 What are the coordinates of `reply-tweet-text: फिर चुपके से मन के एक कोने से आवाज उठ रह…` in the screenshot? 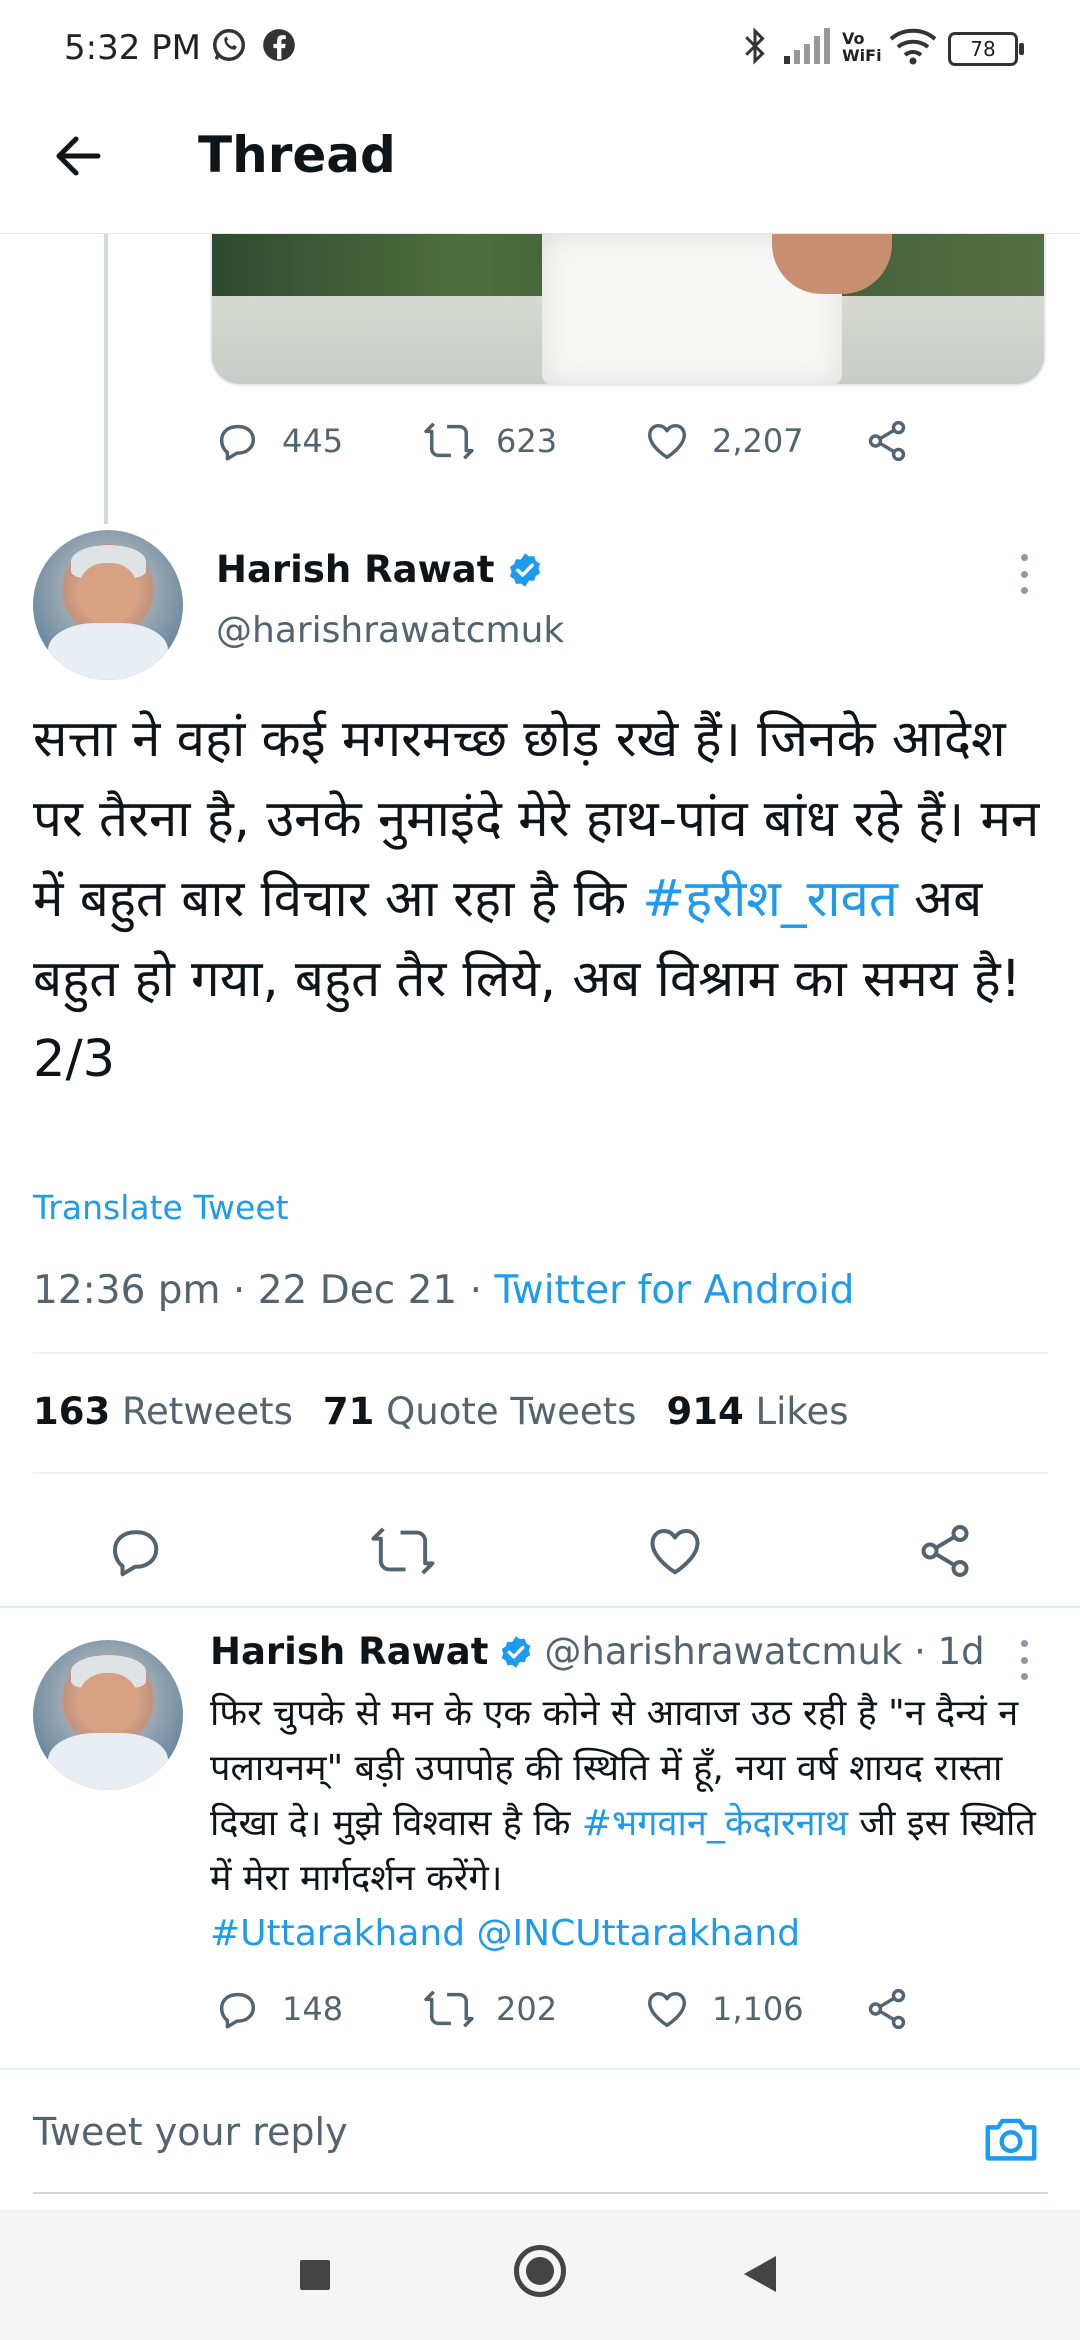 It's located at (623, 1823).